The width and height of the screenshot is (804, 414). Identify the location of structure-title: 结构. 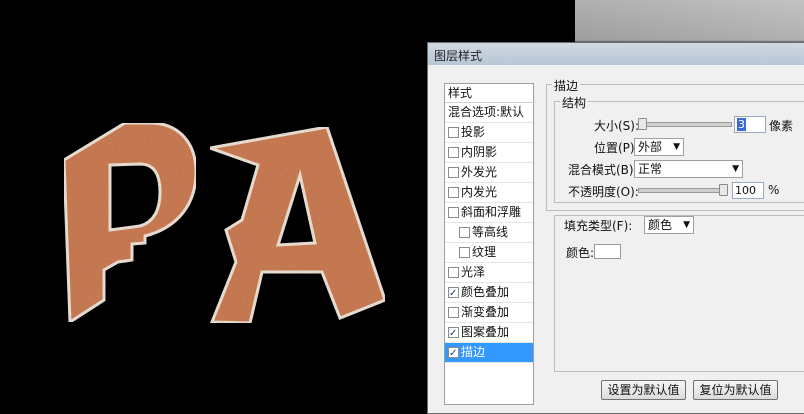
(574, 102).